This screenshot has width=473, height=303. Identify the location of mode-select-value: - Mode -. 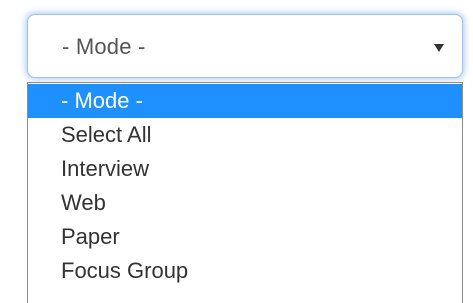
(104, 46).